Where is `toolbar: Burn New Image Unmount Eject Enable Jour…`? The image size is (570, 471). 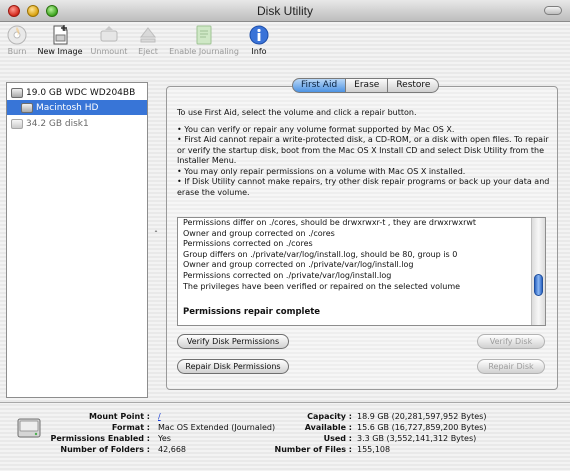
toolbar: Burn New Image Unmount Eject Enable Jour… is located at coordinates (285, 42).